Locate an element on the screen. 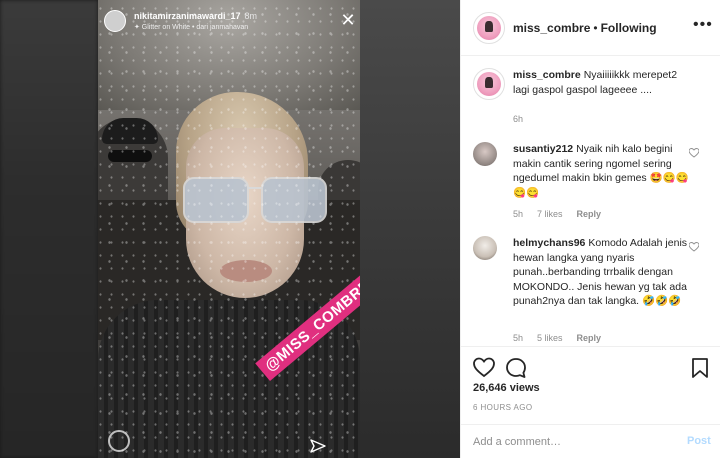 Image resolution: width=720 pixels, height=458 pixels. post-header: miss_combre • Following ••• is located at coordinates (590, 28).